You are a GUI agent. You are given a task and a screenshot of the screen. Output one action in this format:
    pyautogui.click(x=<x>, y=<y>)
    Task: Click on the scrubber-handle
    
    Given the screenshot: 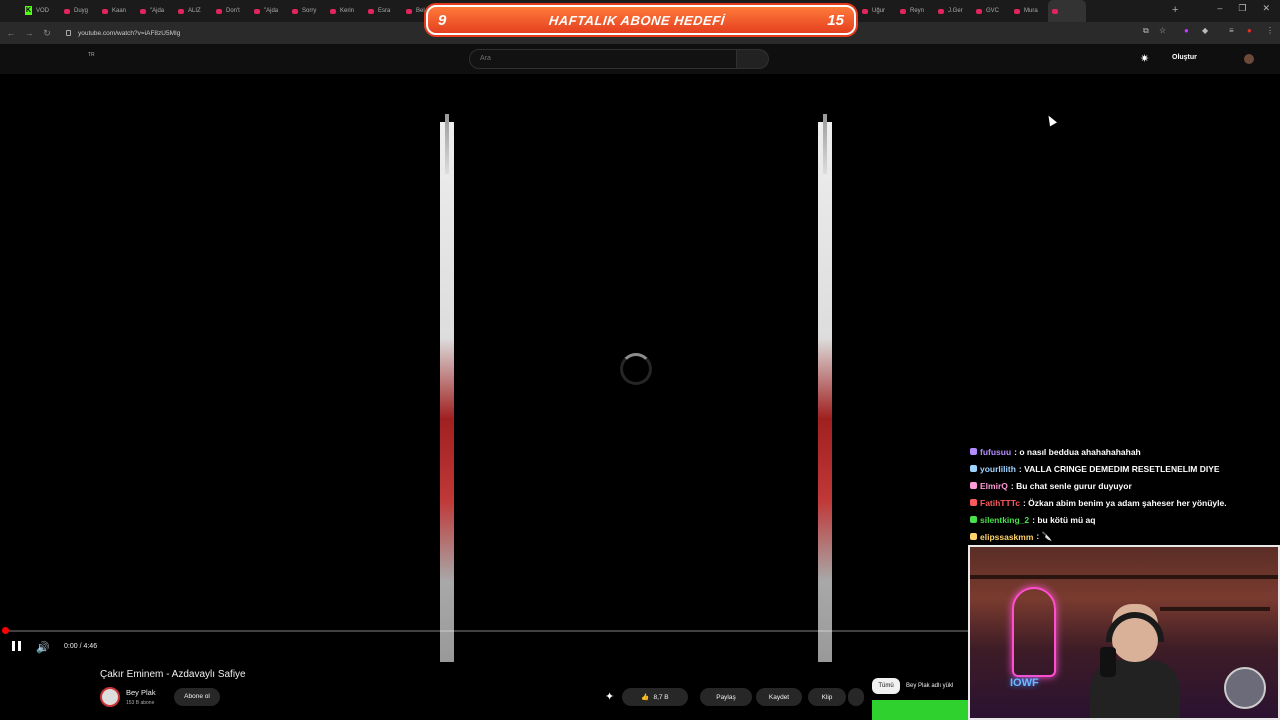 What is the action you would take?
    pyautogui.click(x=5, y=630)
    